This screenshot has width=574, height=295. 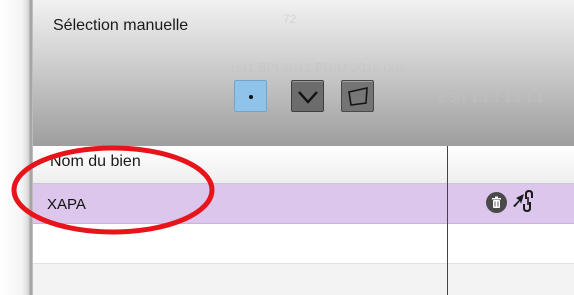 I want to click on polygon-select-button, so click(x=357, y=96).